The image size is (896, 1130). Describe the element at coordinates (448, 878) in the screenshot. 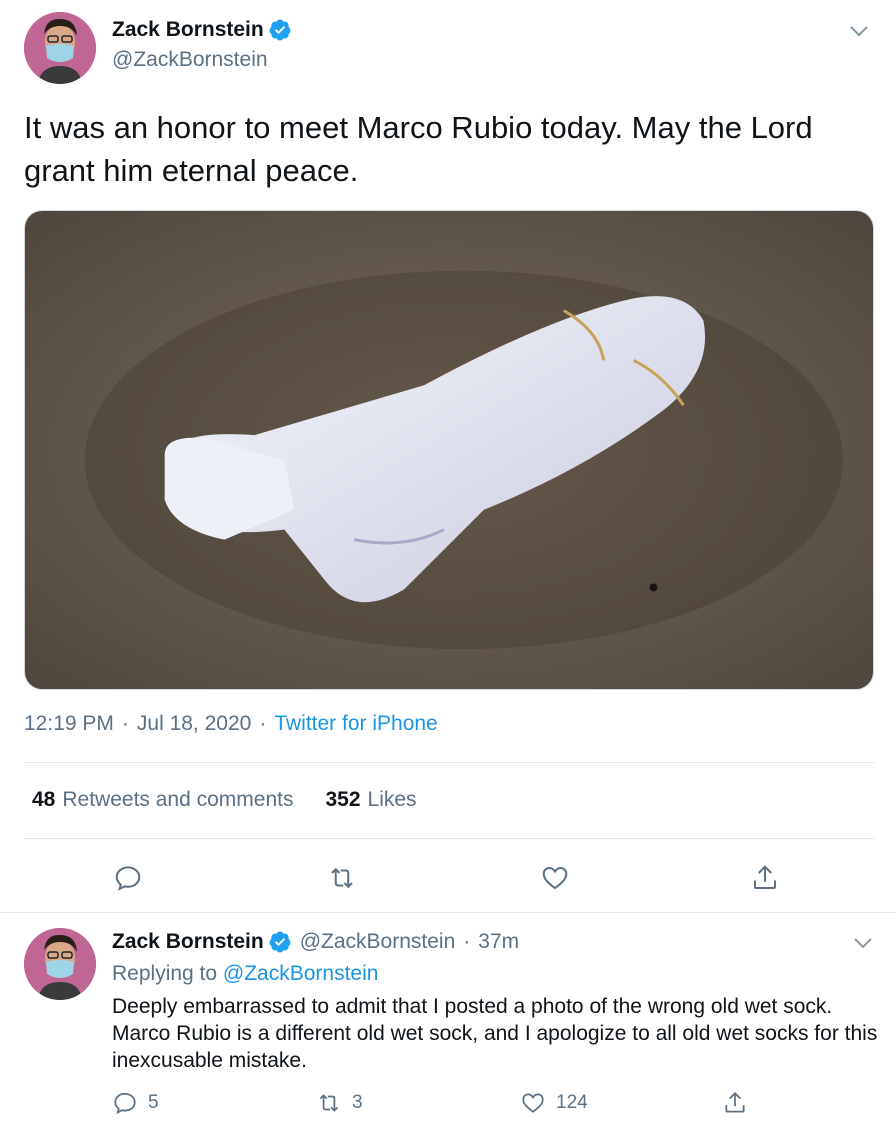

I see `tweet-action-bar` at that location.